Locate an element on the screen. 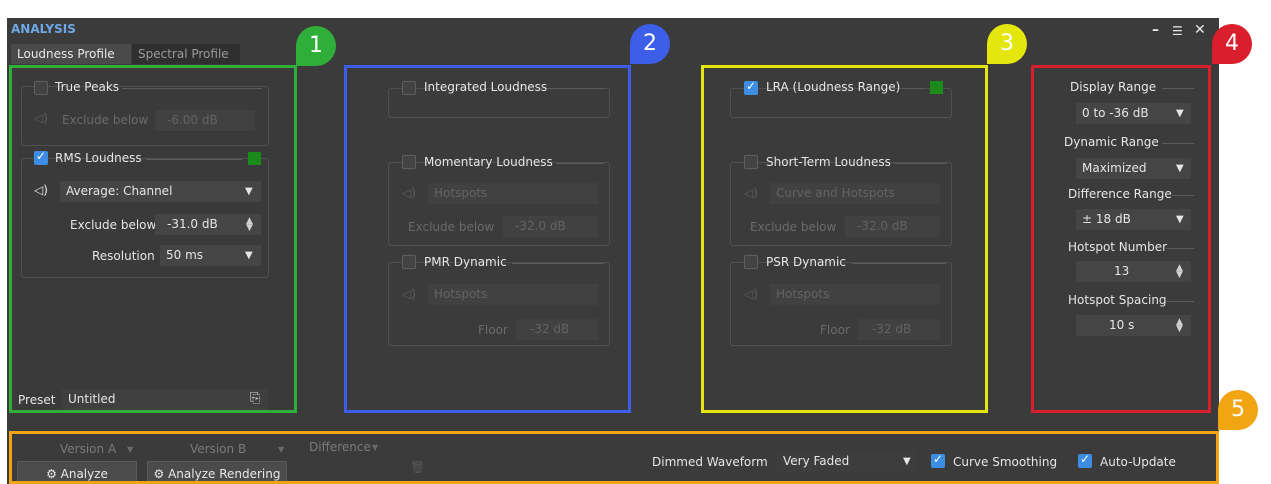  minimize-icon: – is located at coordinates (1155, 30).